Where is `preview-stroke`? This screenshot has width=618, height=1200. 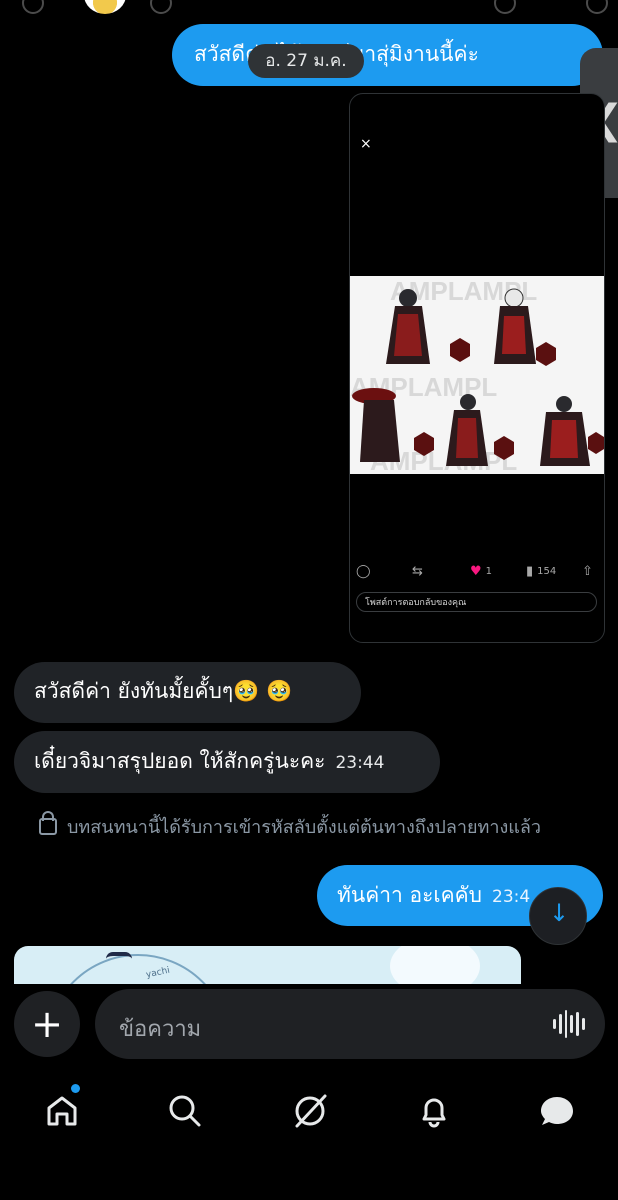
preview-stroke is located at coordinates (119, 959).